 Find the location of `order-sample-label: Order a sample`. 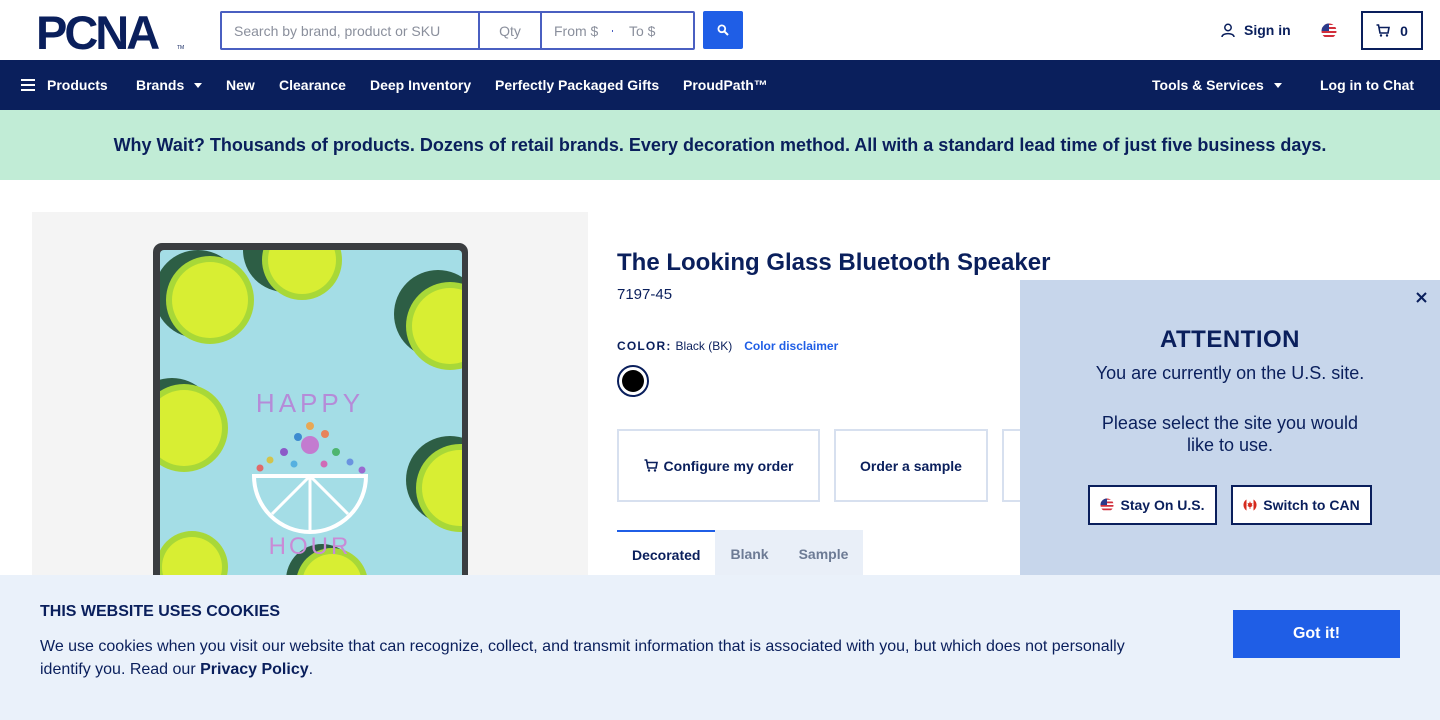

order-sample-label: Order a sample is located at coordinates (911, 465).